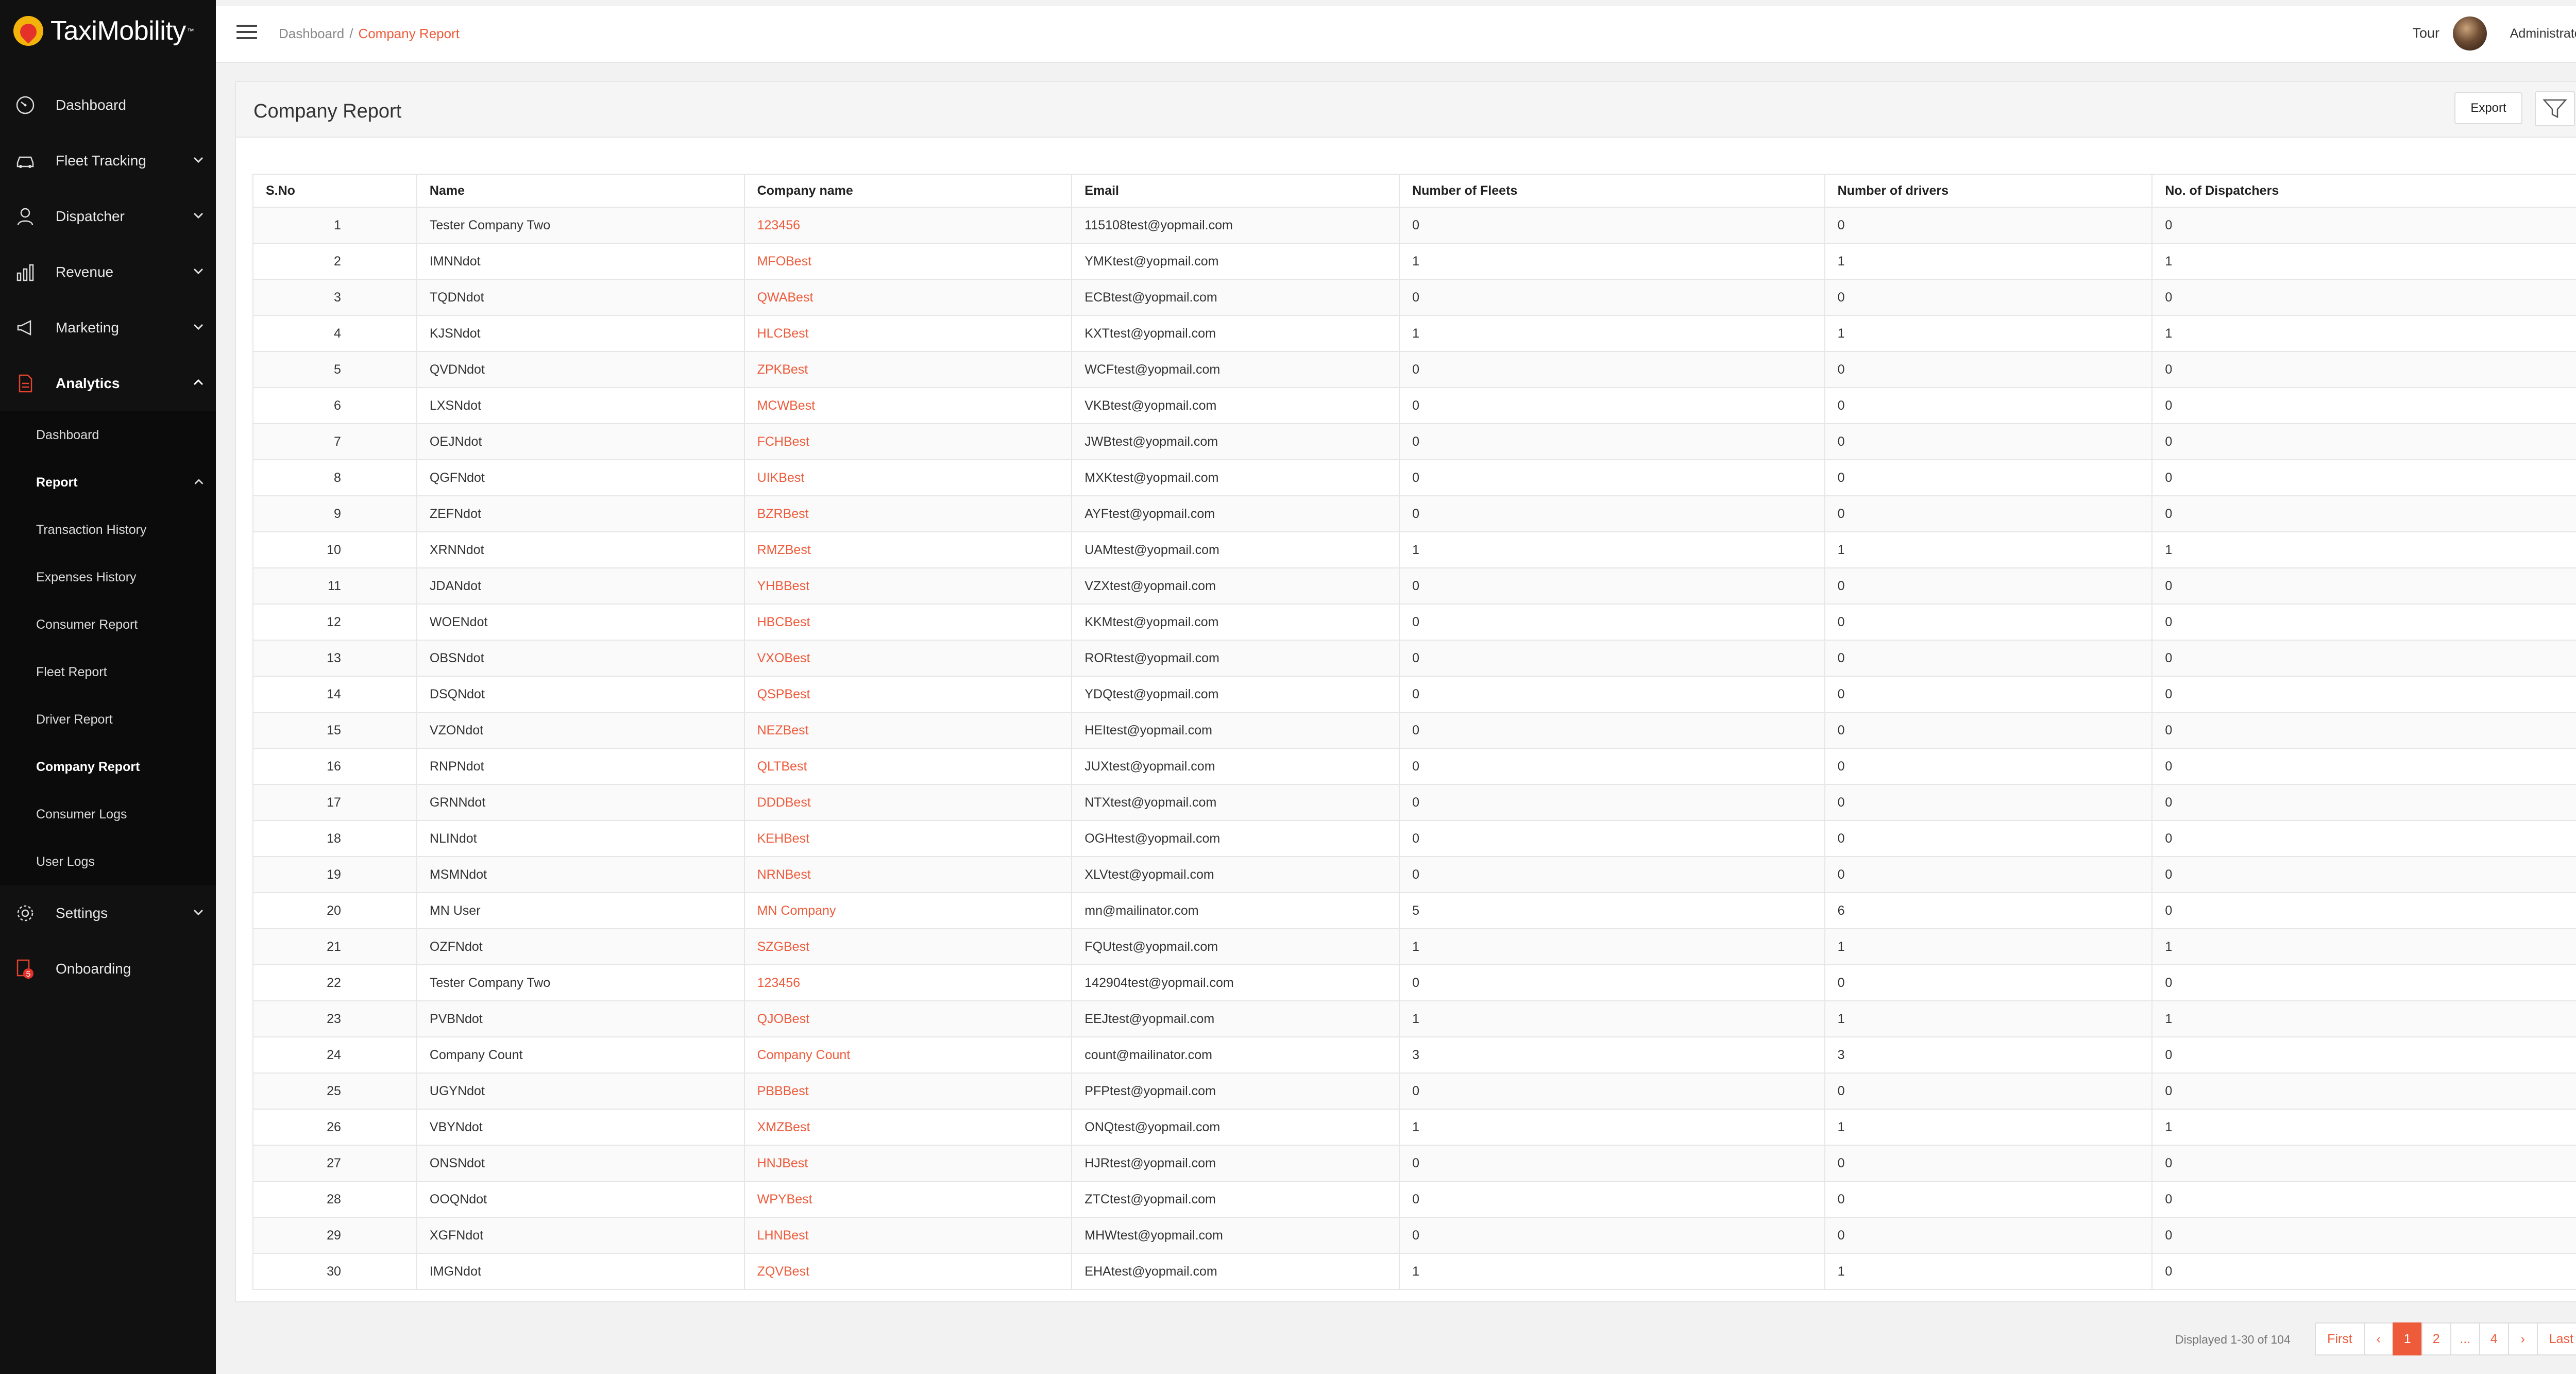 This screenshot has height=1374, width=2576. I want to click on page-button: First, so click(2340, 1338).